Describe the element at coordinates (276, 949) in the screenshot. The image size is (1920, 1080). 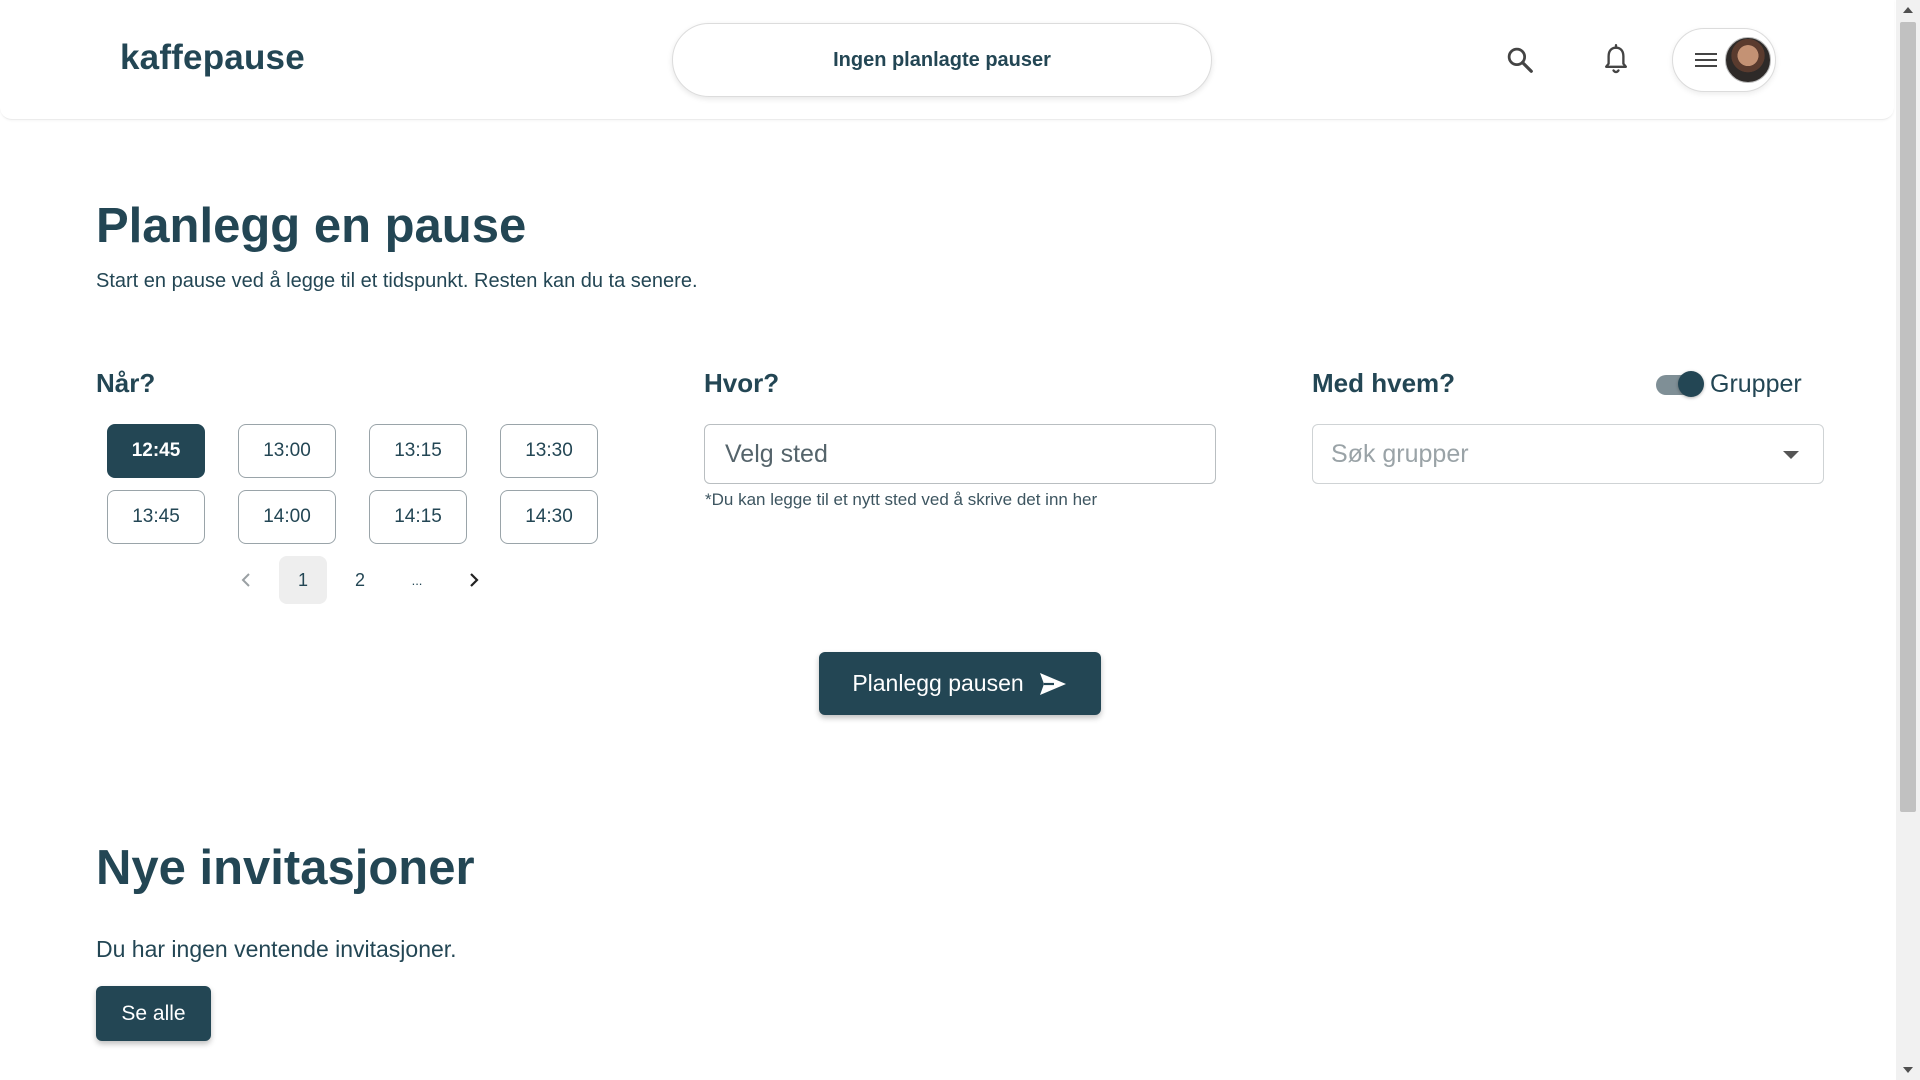
I see `invitations-empty-text: Du har ingen ventende invitasjoner.` at that location.